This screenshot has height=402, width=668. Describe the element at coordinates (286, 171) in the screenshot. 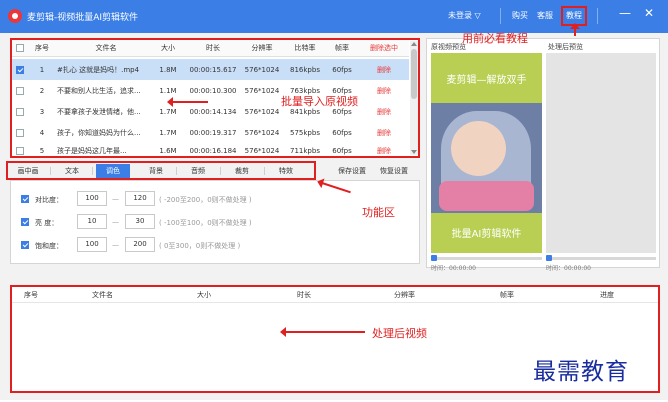

I see `tab-effects: 特效` at that location.